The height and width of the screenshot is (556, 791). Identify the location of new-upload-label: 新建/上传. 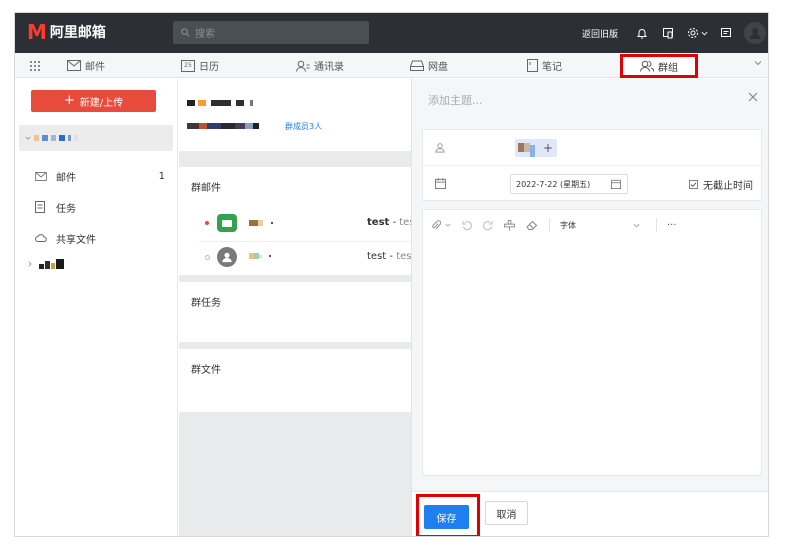
(101, 103).